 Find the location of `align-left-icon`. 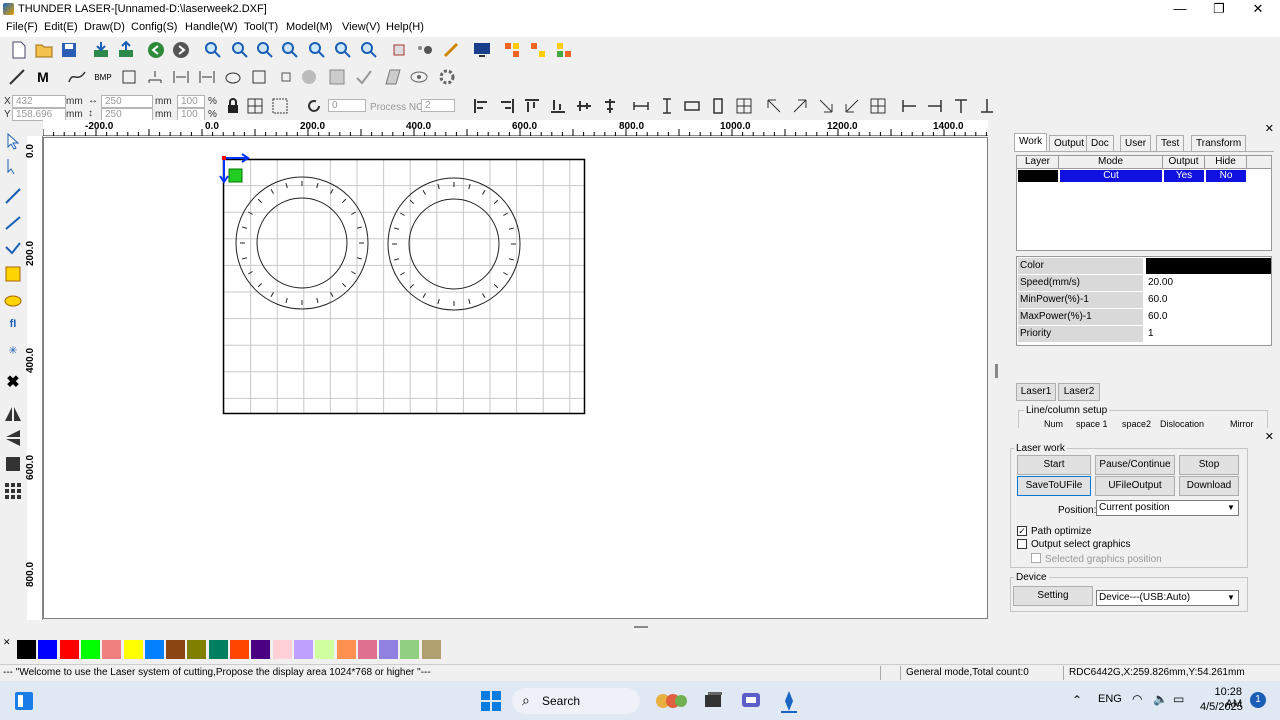

align-left-icon is located at coordinates (481, 106).